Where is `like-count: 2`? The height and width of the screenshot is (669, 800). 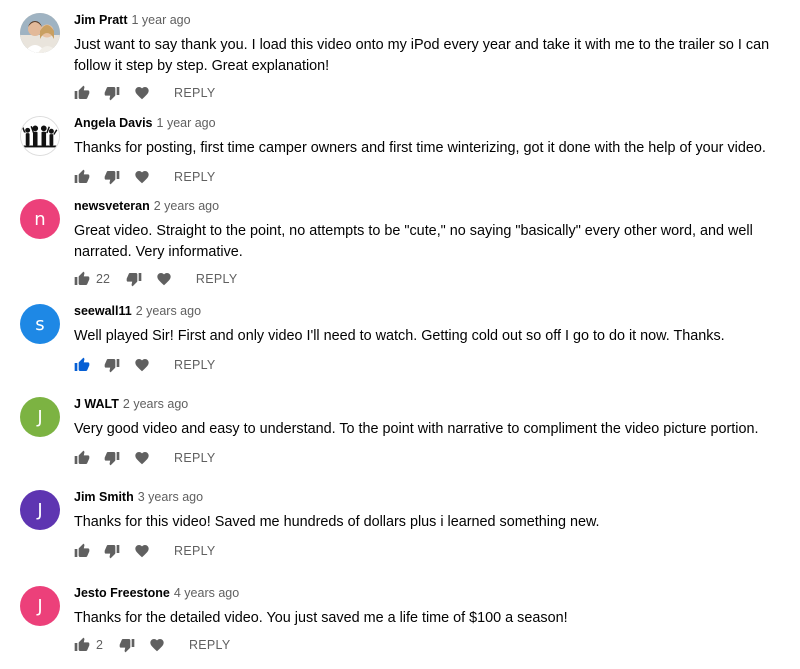 like-count: 2 is located at coordinates (99, 645).